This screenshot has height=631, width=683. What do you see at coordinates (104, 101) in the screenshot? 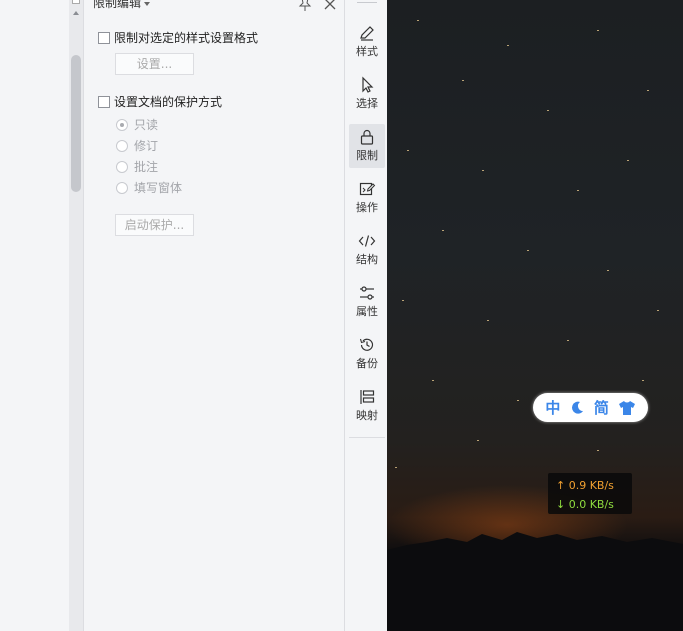
I see `protection-checkbox` at bounding box center [104, 101].